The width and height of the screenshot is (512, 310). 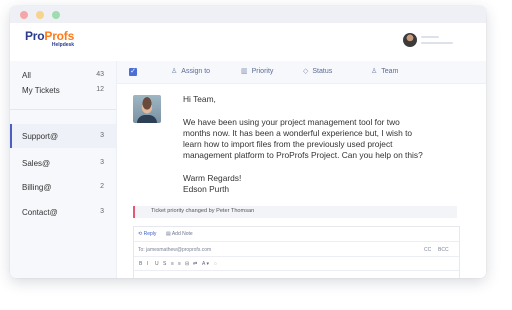 What do you see at coordinates (24, 15) in the screenshot?
I see `close-window-dot` at bounding box center [24, 15].